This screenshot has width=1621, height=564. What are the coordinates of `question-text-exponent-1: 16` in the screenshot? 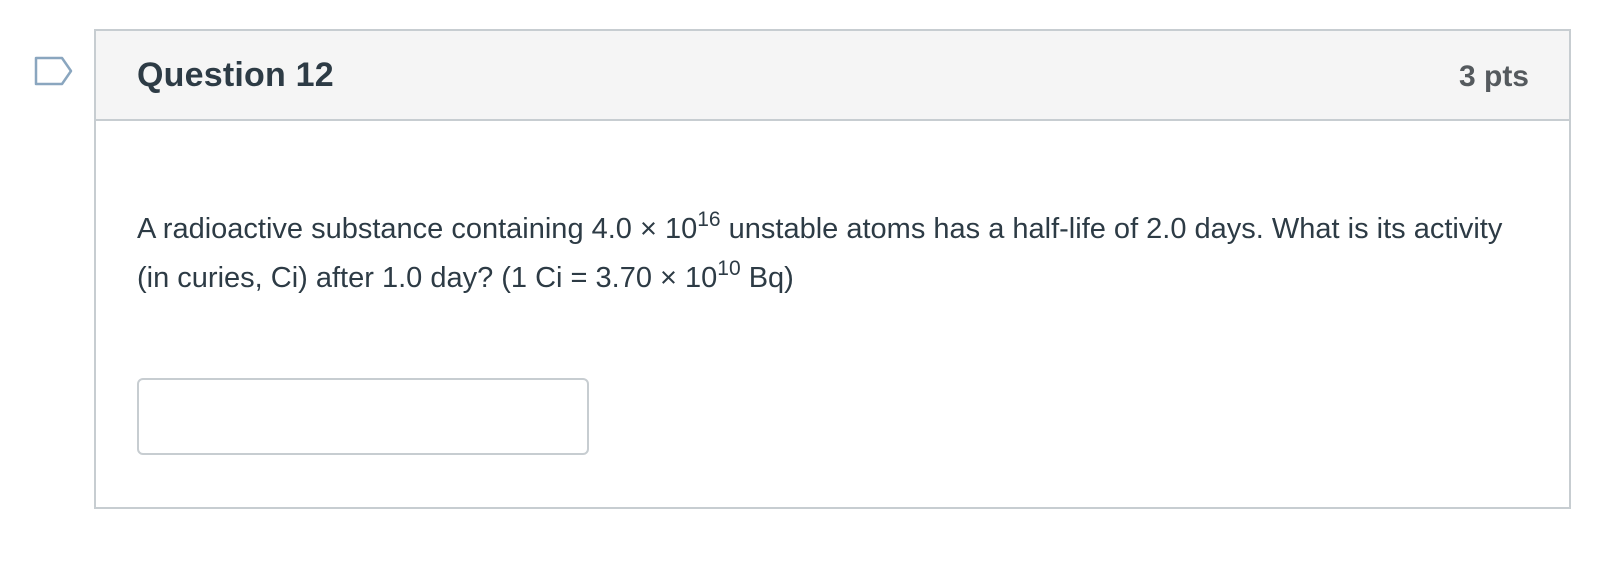 It's located at (709, 219).